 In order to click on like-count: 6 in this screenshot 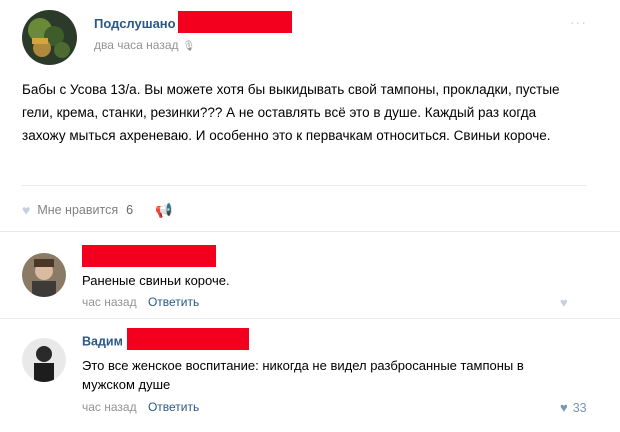, I will do `click(129, 210)`.